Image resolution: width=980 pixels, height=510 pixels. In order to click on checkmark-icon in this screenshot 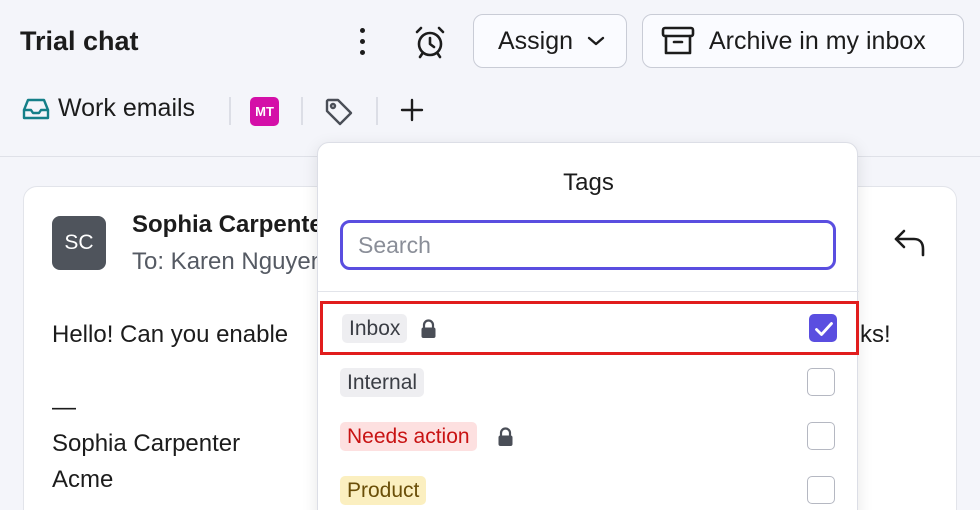, I will do `click(824, 329)`.